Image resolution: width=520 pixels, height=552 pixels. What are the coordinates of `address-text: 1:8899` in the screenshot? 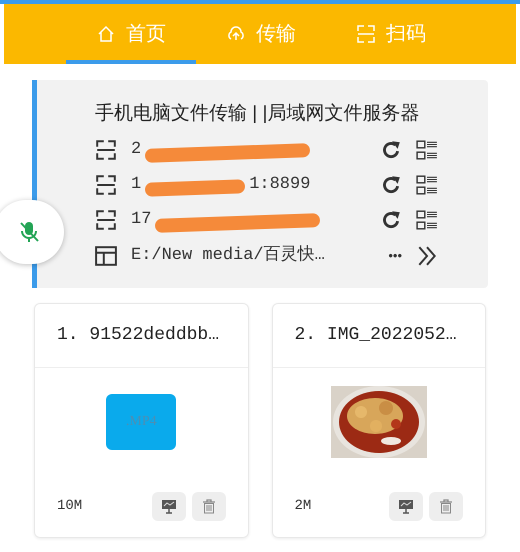 It's located at (279, 185).